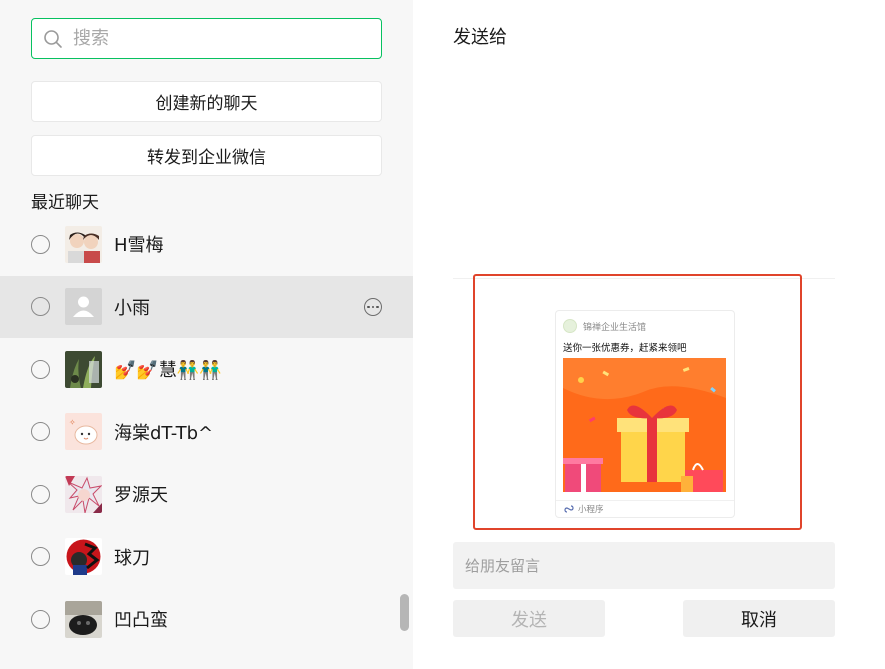 The width and height of the screenshot is (885, 669). Describe the element at coordinates (644, 565) in the screenshot. I see `message-input` at that location.